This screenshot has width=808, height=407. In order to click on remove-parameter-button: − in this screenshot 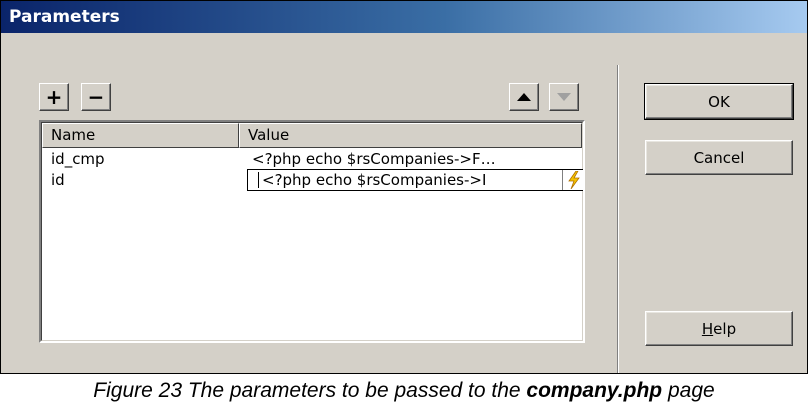, I will do `click(96, 97)`.